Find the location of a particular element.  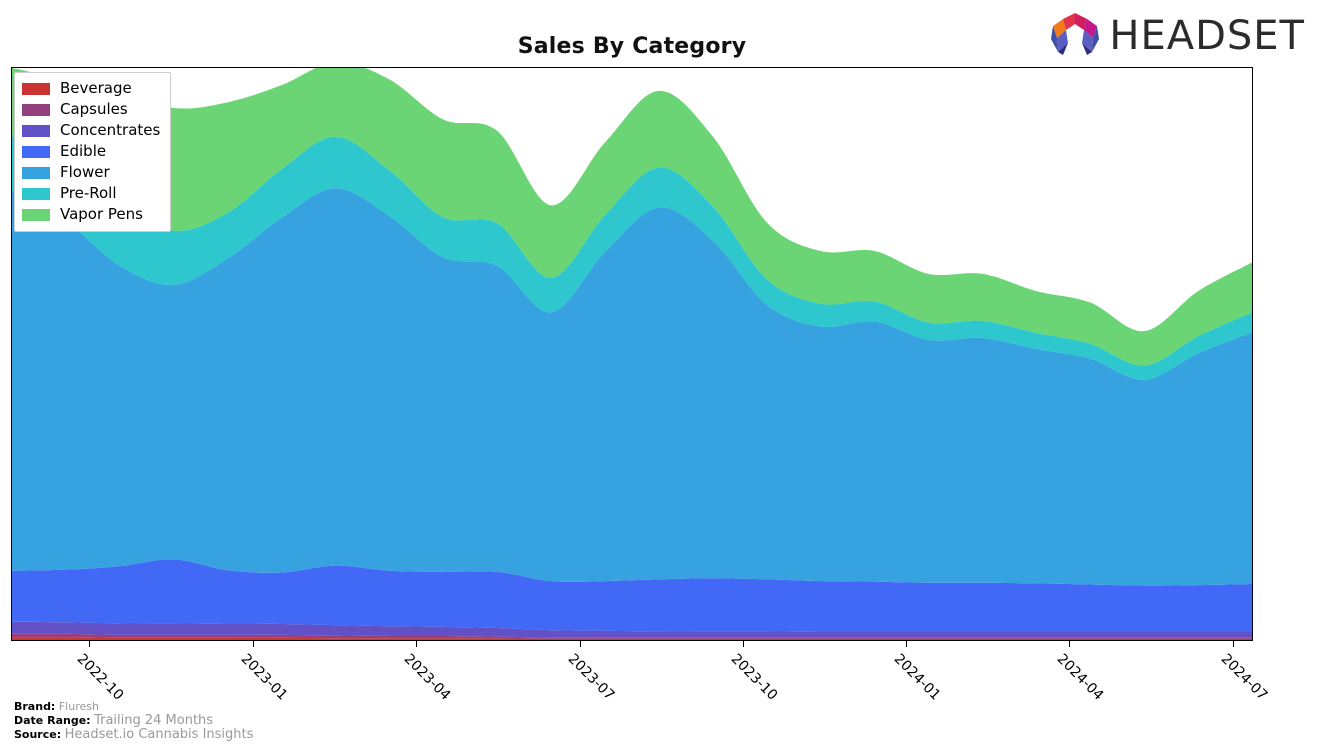

legend-item-vapor-pens: Vapor Pens is located at coordinates (91, 214).